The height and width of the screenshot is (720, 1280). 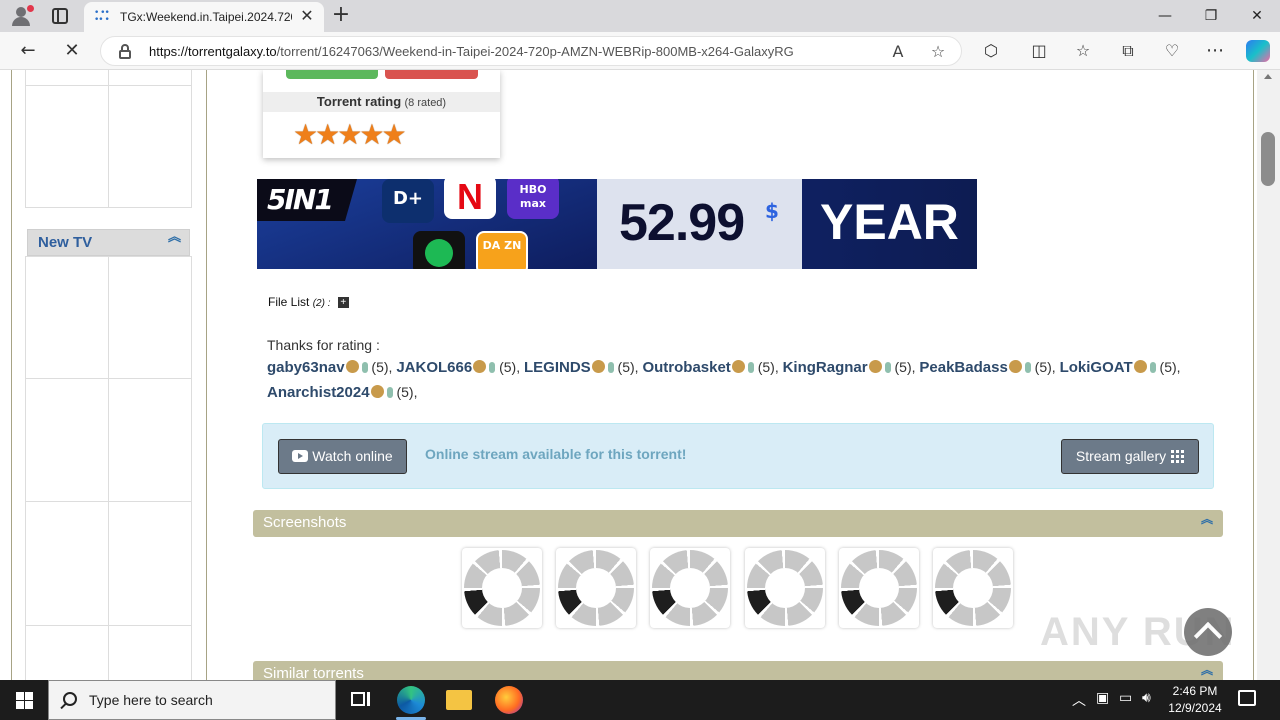 What do you see at coordinates (446, 367) in the screenshot?
I see `thanker-name: JAKOL666` at bounding box center [446, 367].